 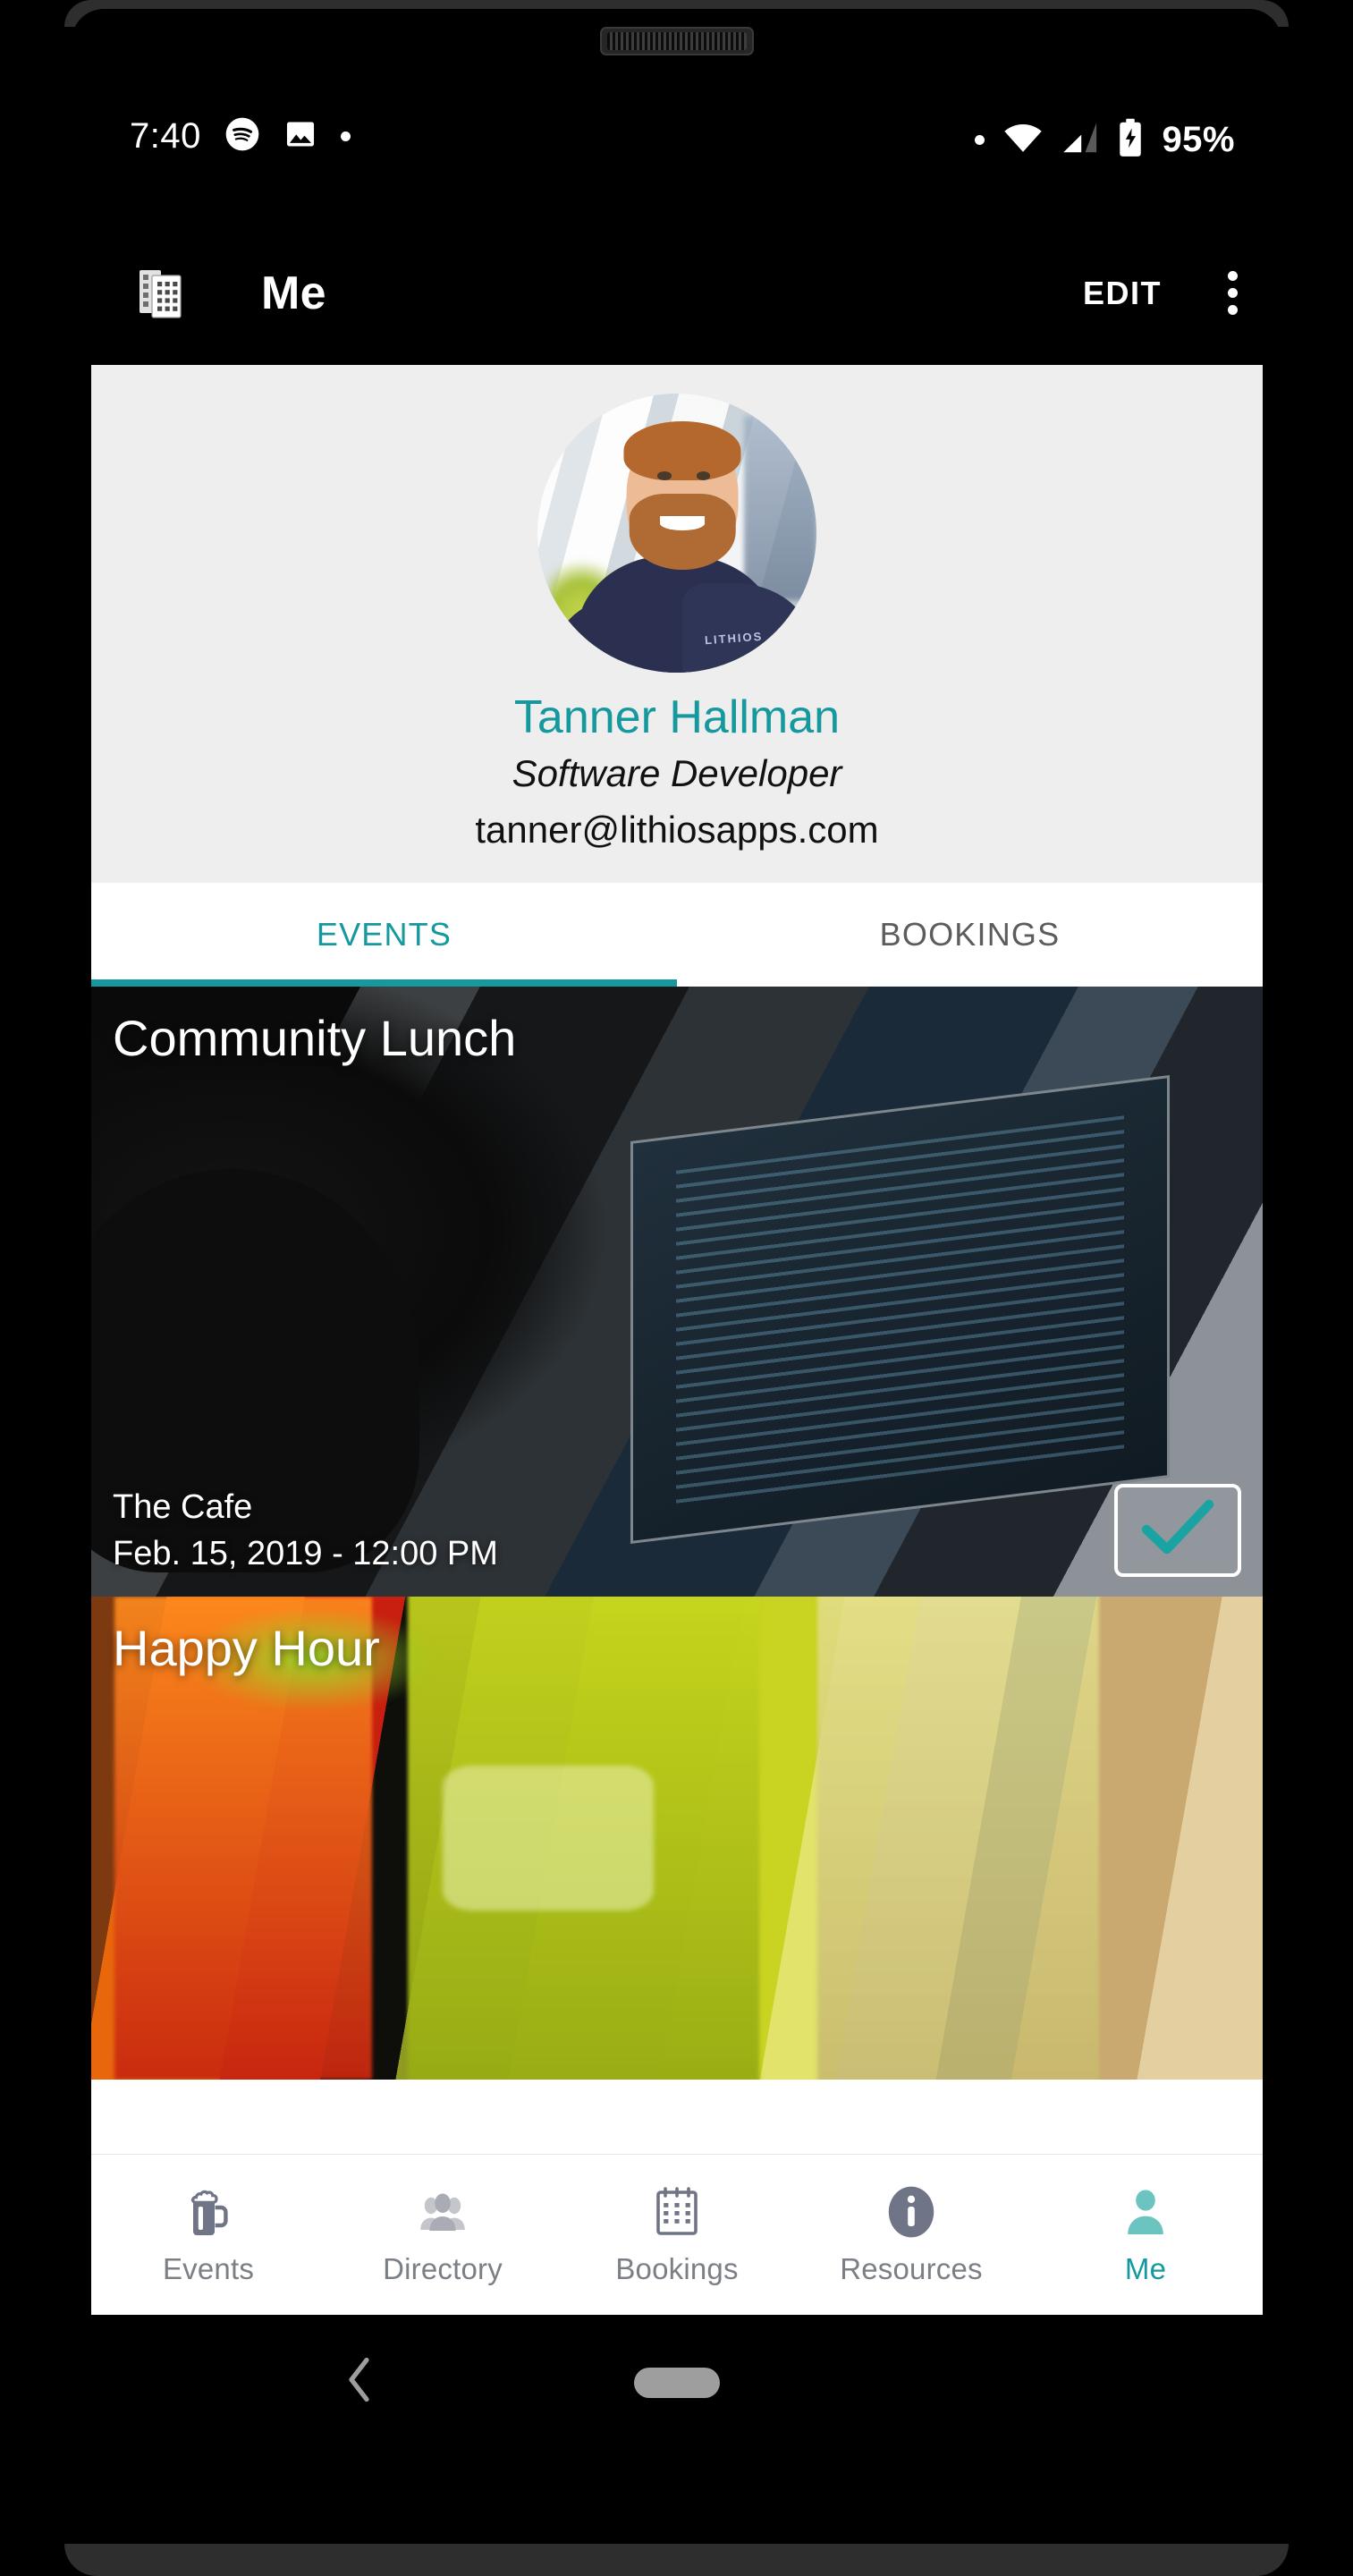 I want to click on nav-item-resources: Resources, so click(x=911, y=2235).